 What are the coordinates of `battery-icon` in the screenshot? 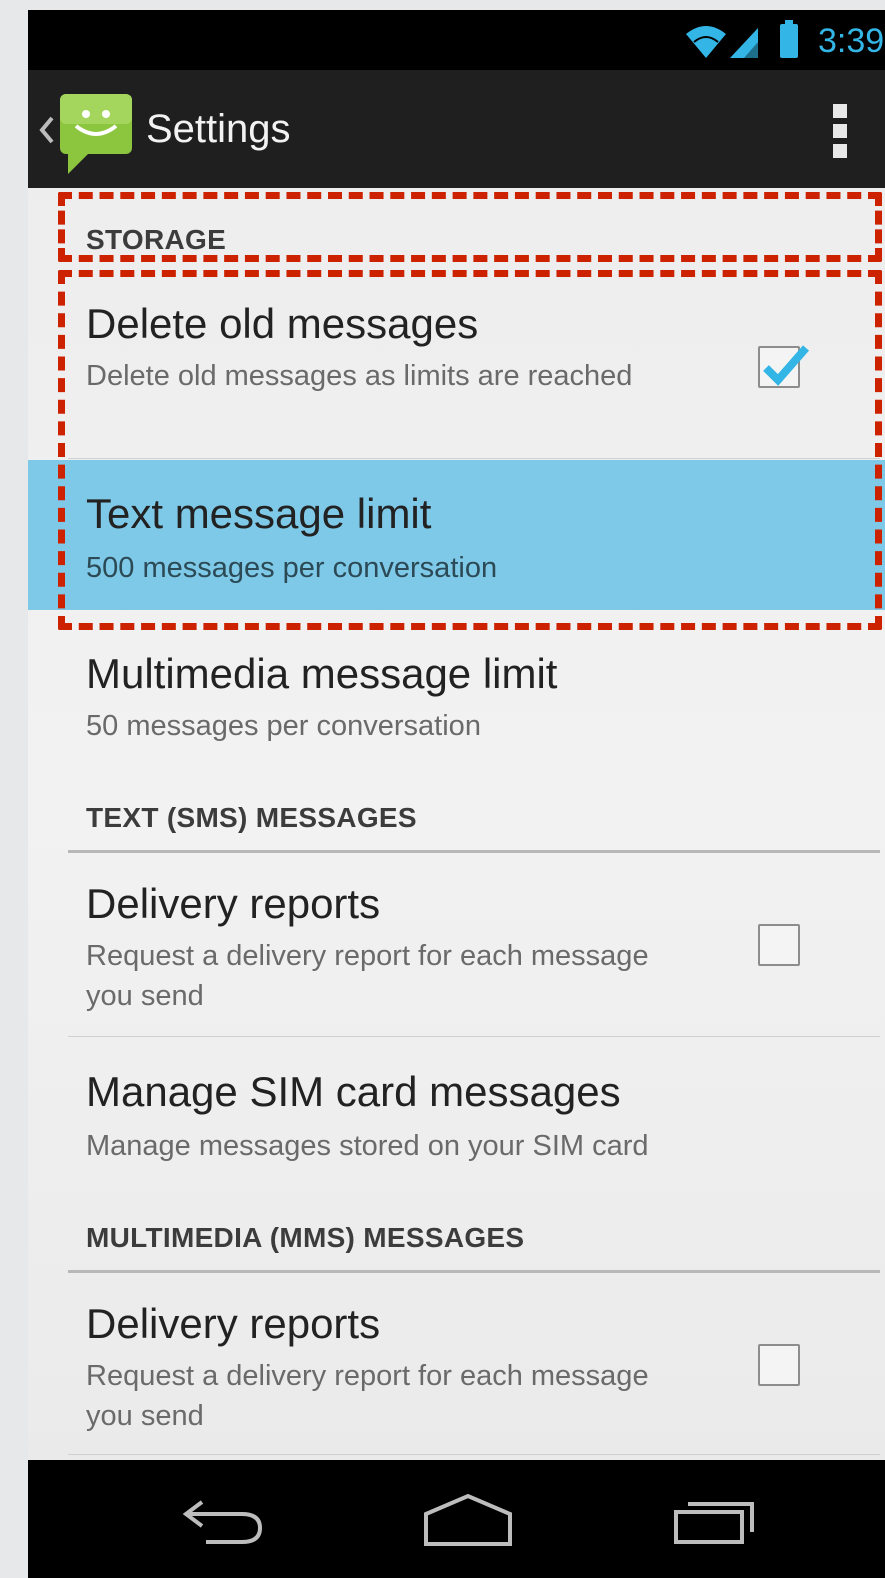 It's located at (789, 39).